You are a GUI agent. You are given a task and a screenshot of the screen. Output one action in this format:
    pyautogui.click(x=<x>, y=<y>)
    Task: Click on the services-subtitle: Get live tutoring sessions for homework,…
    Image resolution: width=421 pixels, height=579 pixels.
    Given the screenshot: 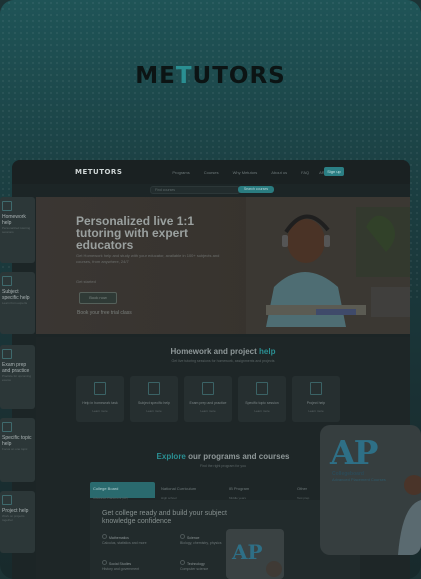 What is the action you would take?
    pyautogui.click(x=223, y=361)
    